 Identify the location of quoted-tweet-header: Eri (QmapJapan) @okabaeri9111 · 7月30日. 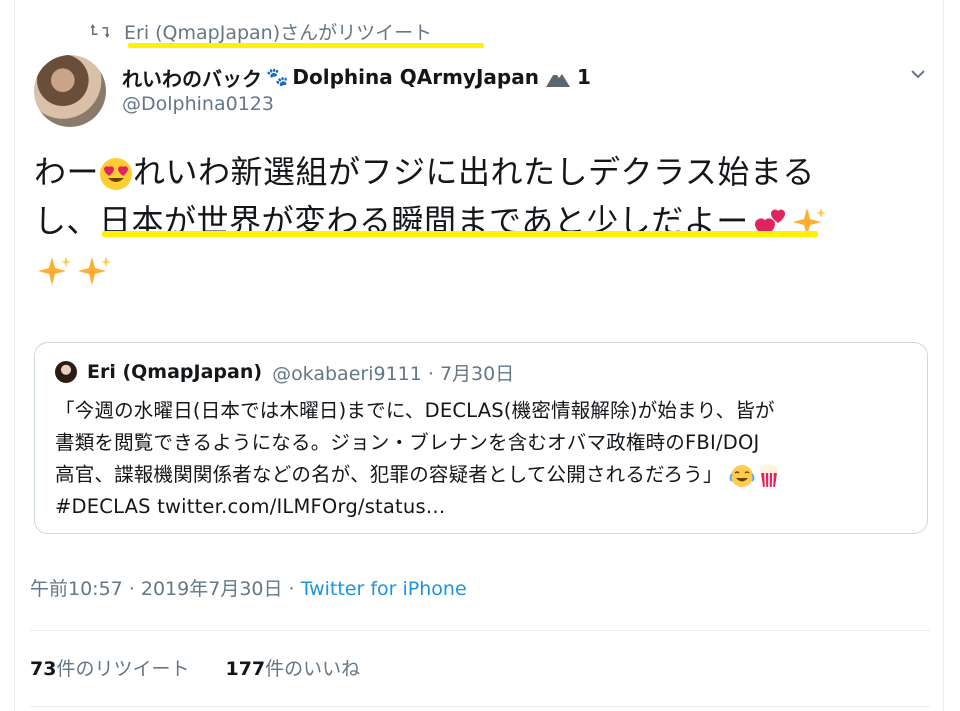
(284, 372).